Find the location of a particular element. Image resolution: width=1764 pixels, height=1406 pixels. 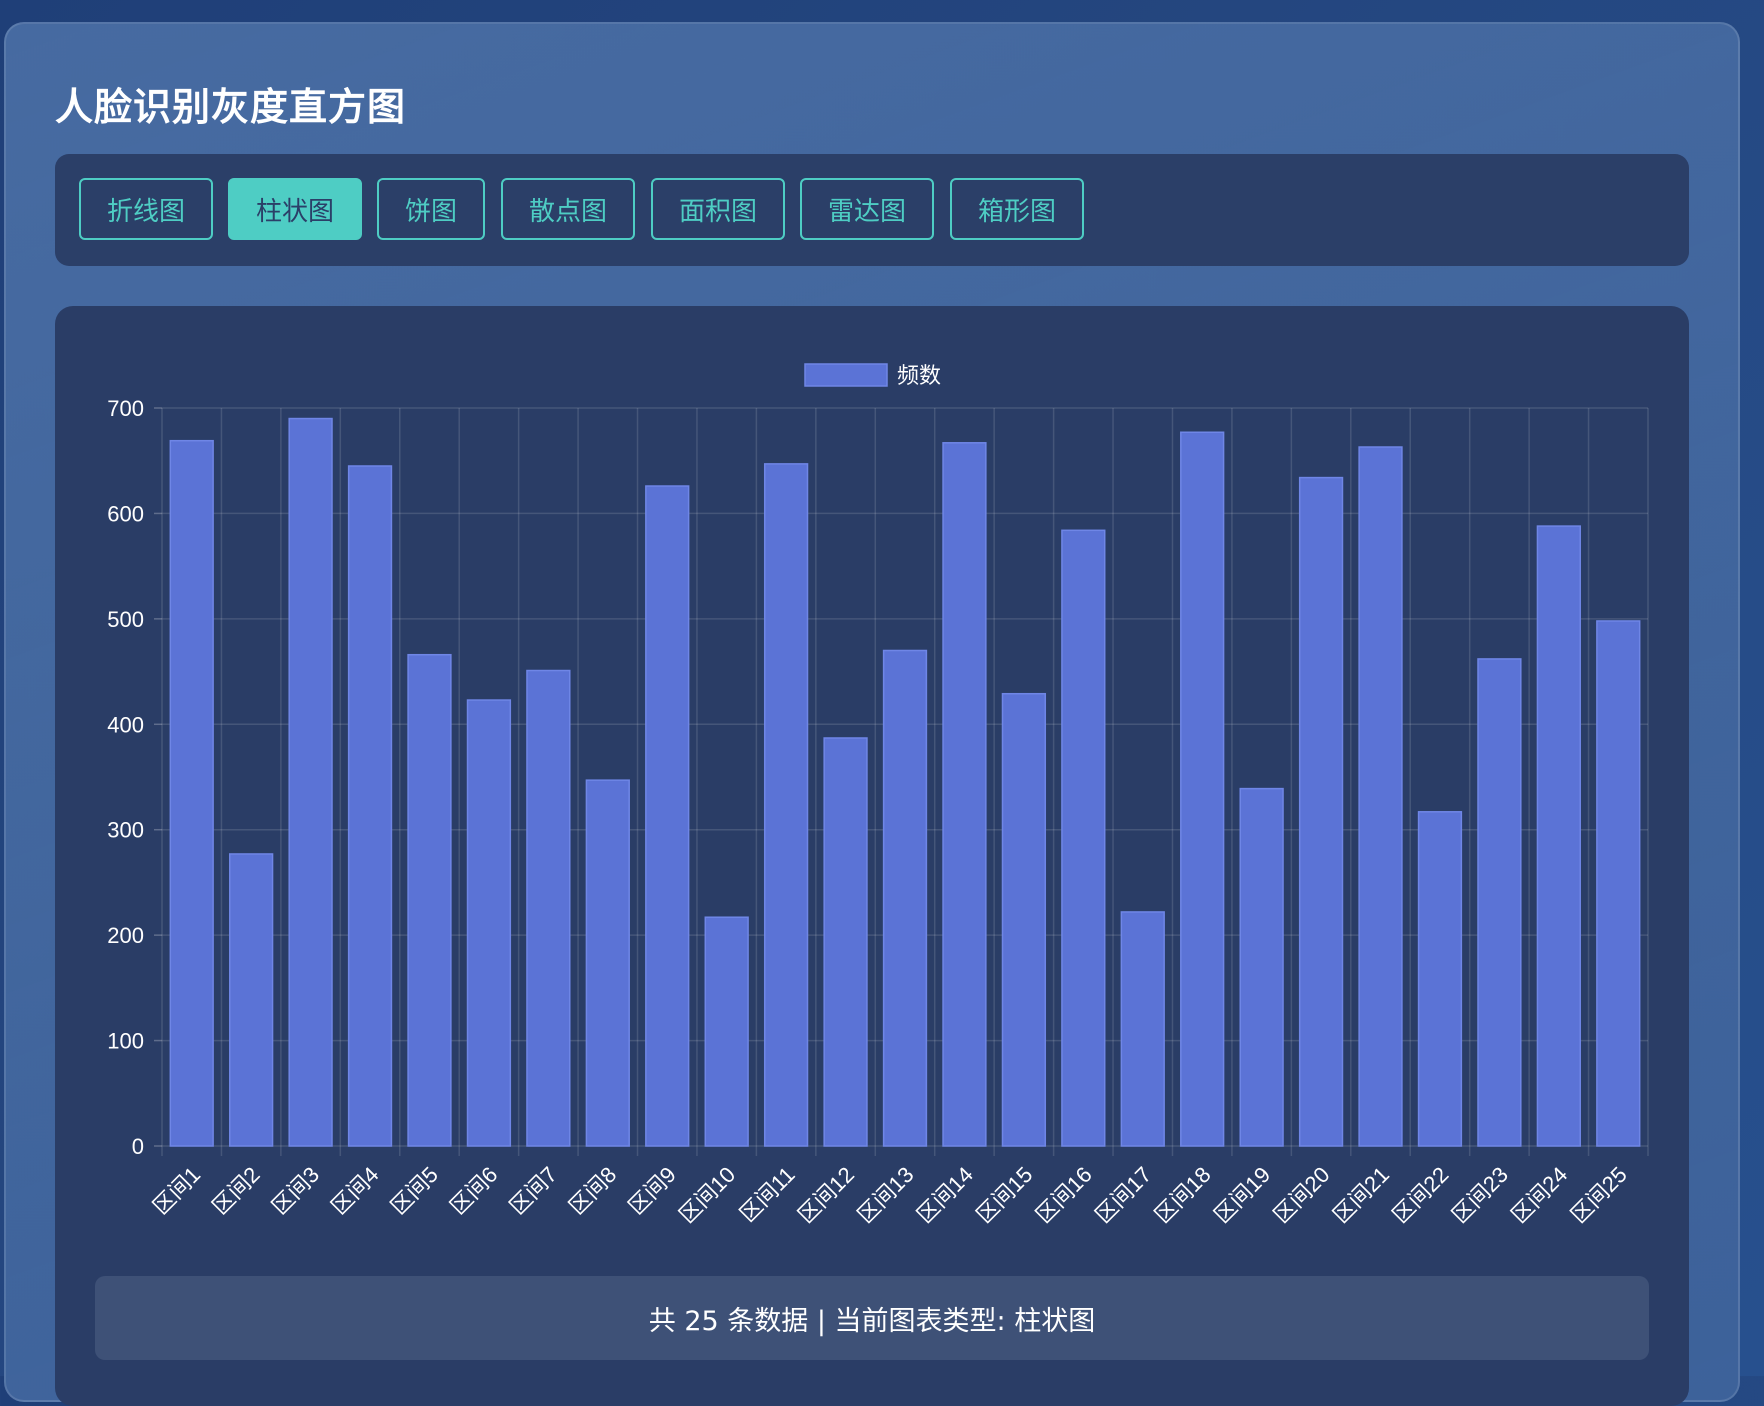

x-tick-label: 区间21 is located at coordinates (1361, 1195).